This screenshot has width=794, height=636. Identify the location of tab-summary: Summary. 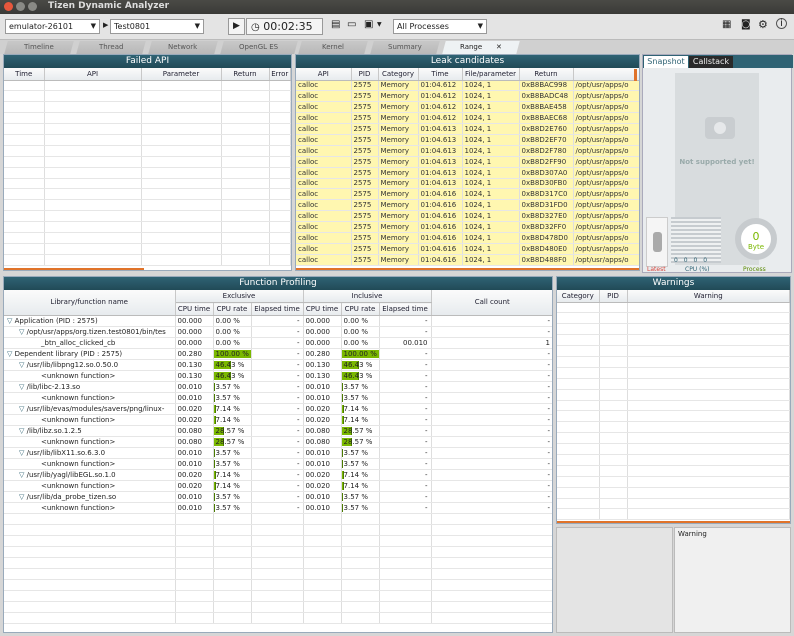
(405, 47).